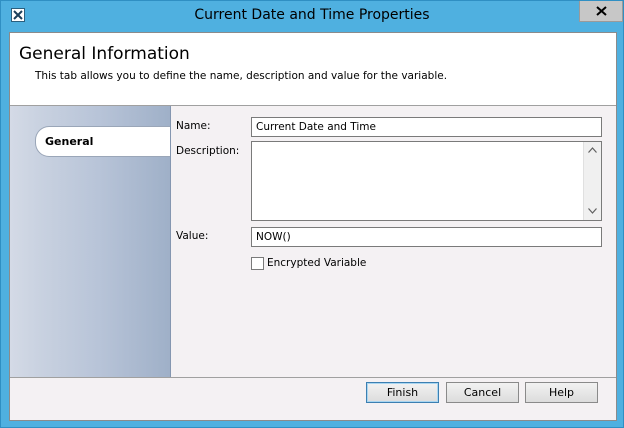  Describe the element at coordinates (561, 392) in the screenshot. I see `help-button: Help` at that location.